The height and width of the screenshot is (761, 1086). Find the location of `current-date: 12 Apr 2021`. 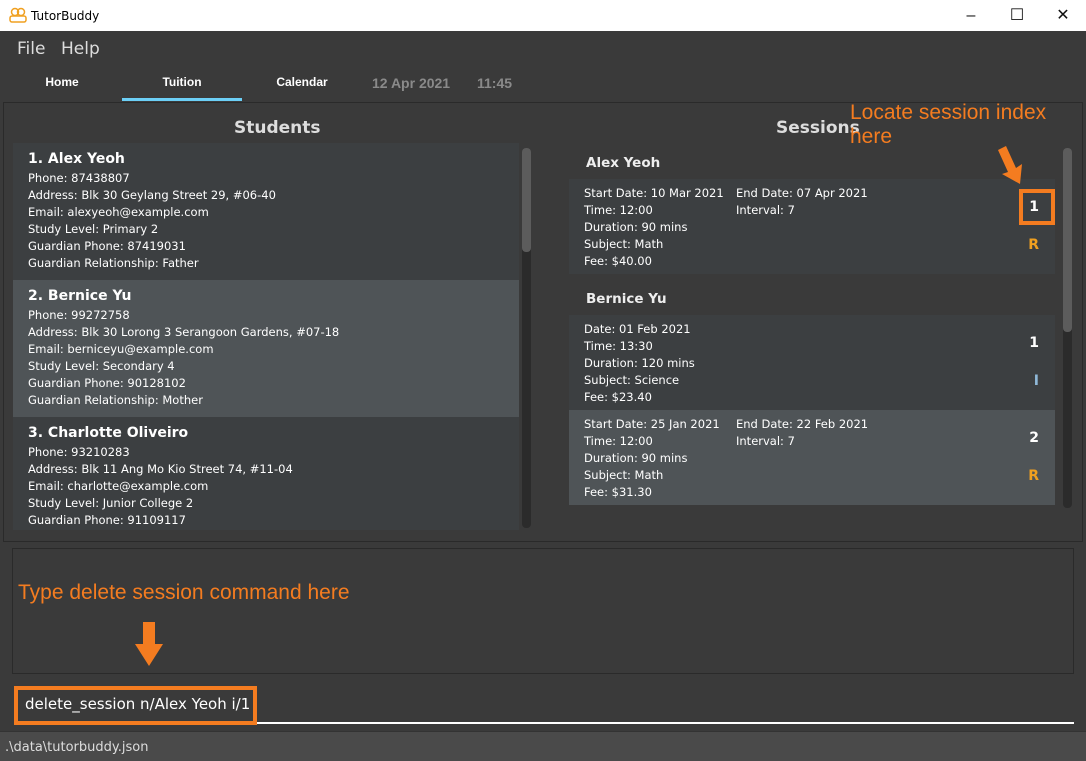

current-date: 12 Apr 2021 is located at coordinates (411, 83).